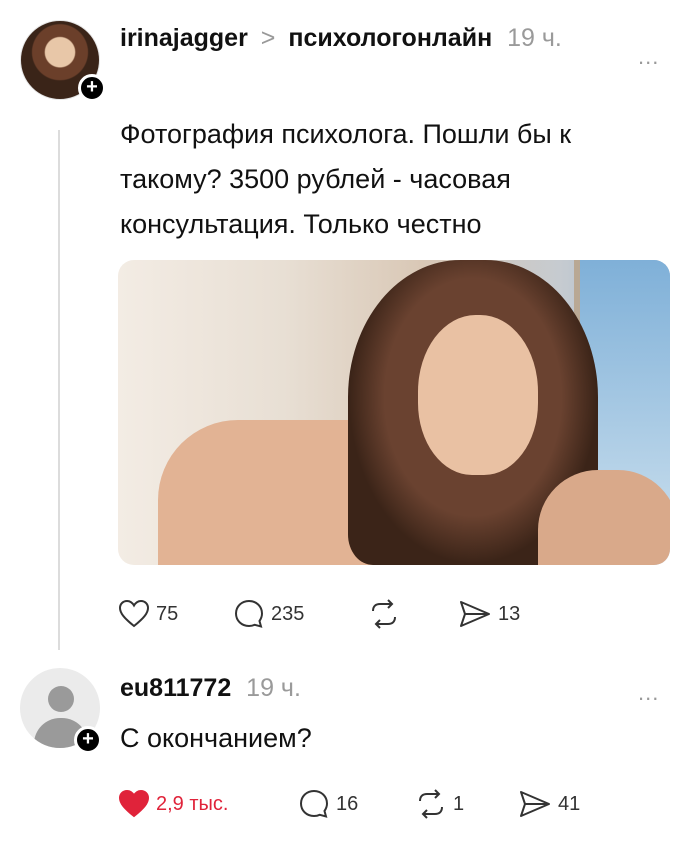 This screenshot has height=845, width=700. I want to click on photo-face, so click(478, 395).